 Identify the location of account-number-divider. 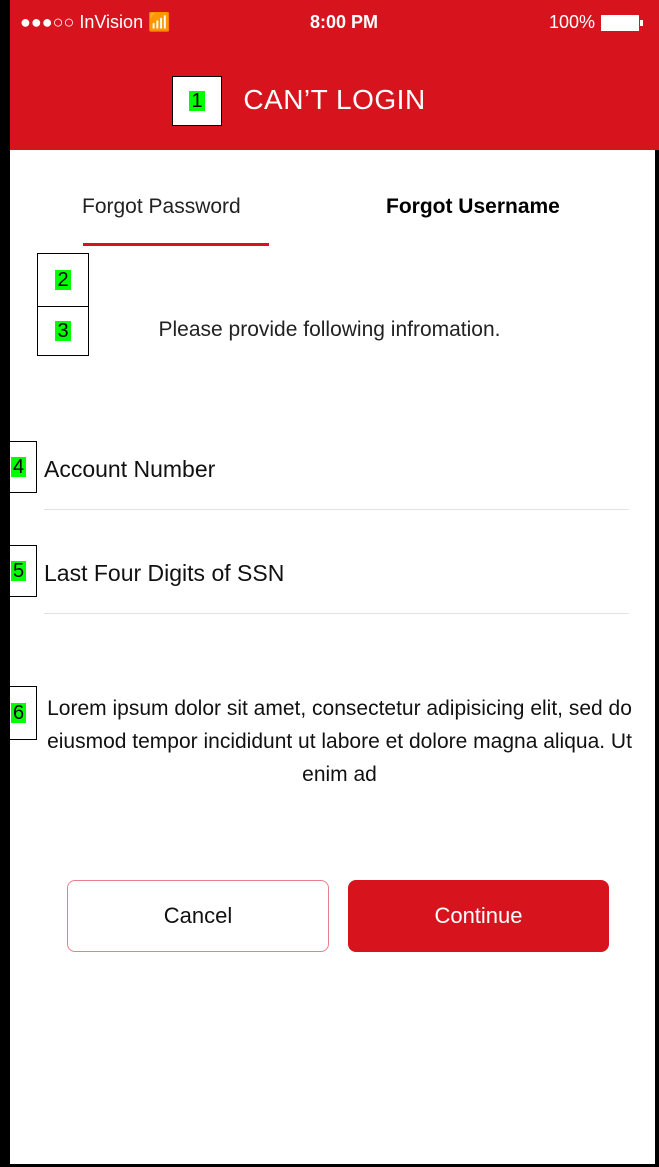
(336, 509).